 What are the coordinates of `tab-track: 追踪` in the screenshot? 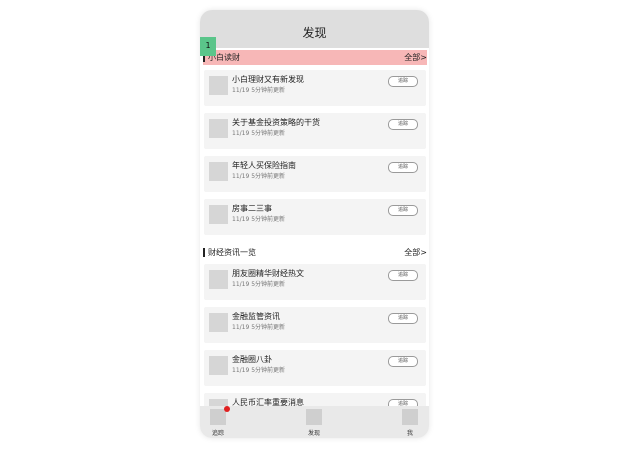 It's located at (218, 421).